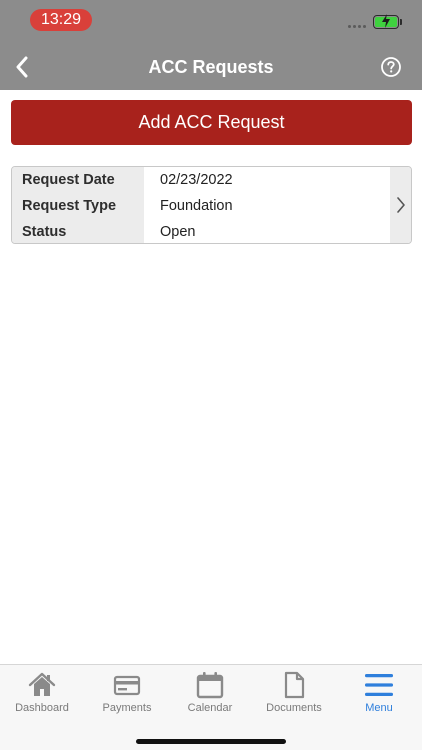  I want to click on help-icon, so click(391, 67).